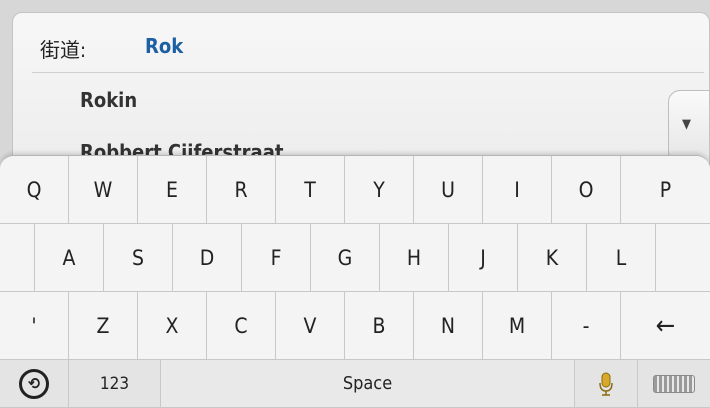 This screenshot has width=710, height=408. I want to click on key-r: R, so click(241, 190).